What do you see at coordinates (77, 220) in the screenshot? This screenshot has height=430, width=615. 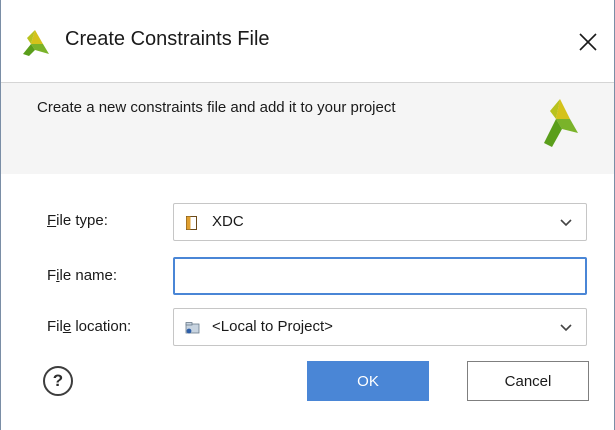 I see `file-type-label: File type:` at bounding box center [77, 220].